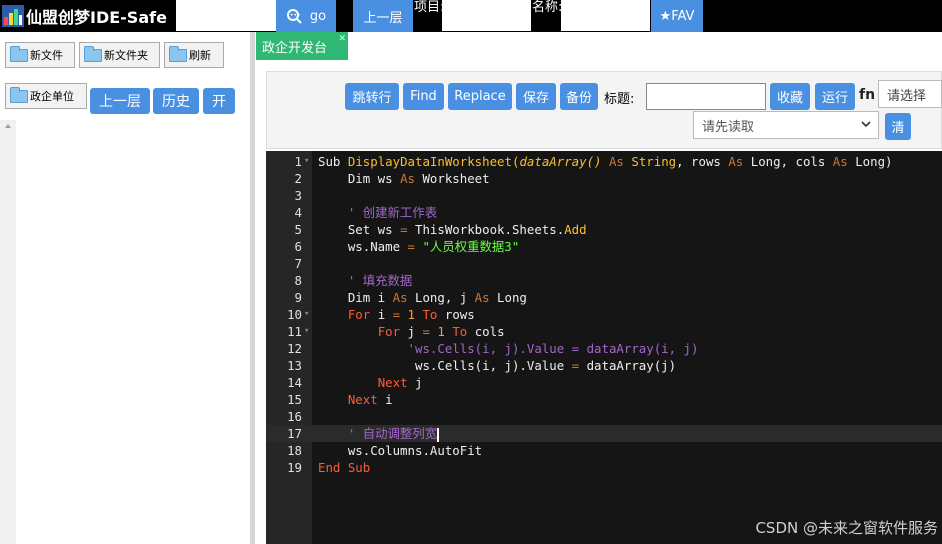  I want to click on code-line: 2 Dim ws As Worksheet, so click(604, 178).